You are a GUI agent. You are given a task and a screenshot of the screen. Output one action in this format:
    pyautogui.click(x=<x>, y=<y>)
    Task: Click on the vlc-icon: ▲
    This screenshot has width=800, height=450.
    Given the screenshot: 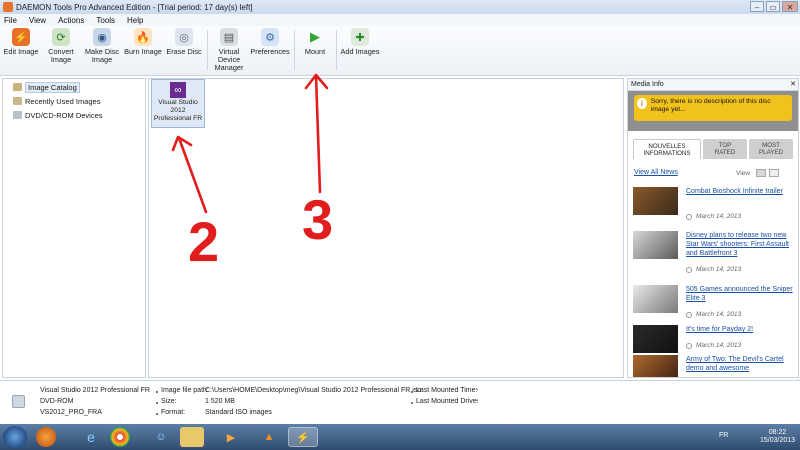 What is the action you would take?
    pyautogui.click(x=269, y=437)
    